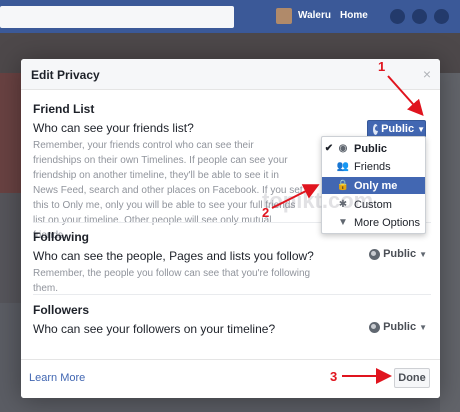  Describe the element at coordinates (441, 16) in the screenshot. I see `notifications-icon` at that location.